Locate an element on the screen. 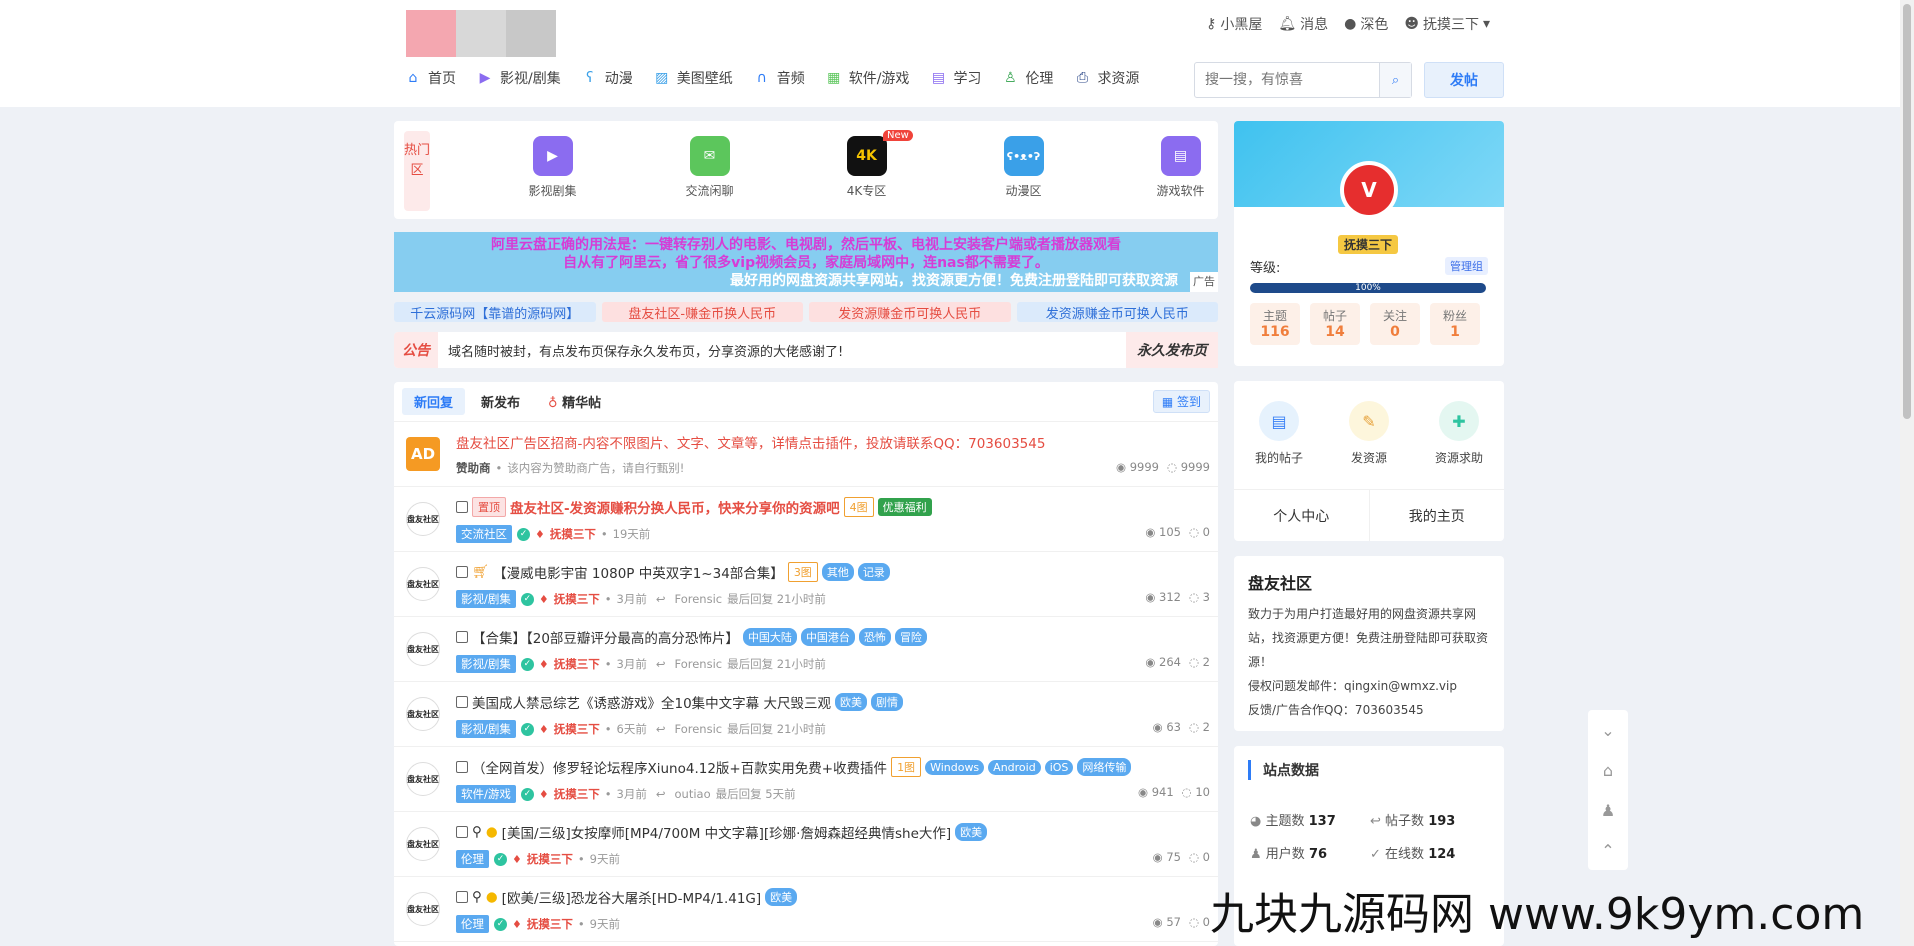  chevron-up-icon: ⌃ is located at coordinates (1607, 850).